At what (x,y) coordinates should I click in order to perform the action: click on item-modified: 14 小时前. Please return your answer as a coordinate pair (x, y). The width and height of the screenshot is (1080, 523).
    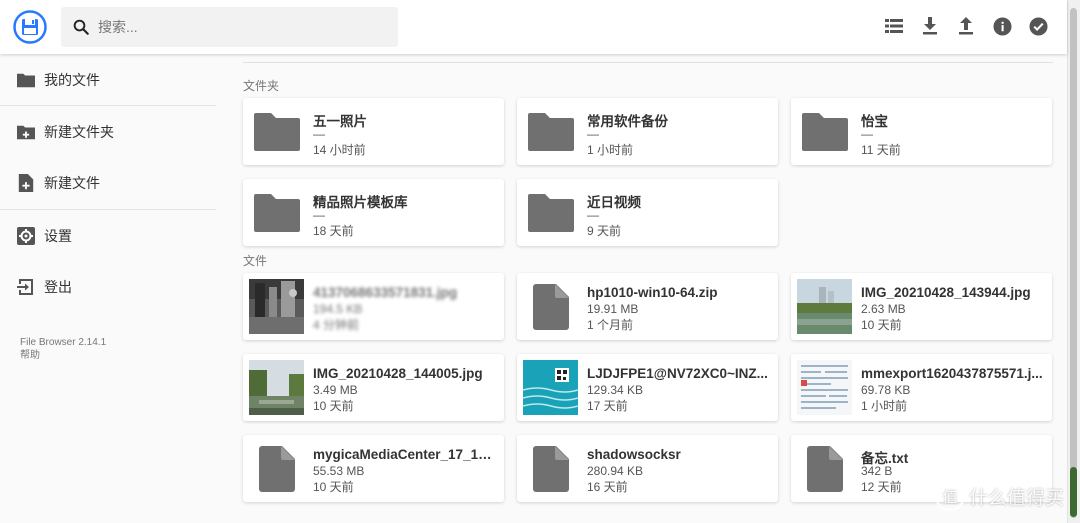
    Looking at the image, I should click on (339, 150).